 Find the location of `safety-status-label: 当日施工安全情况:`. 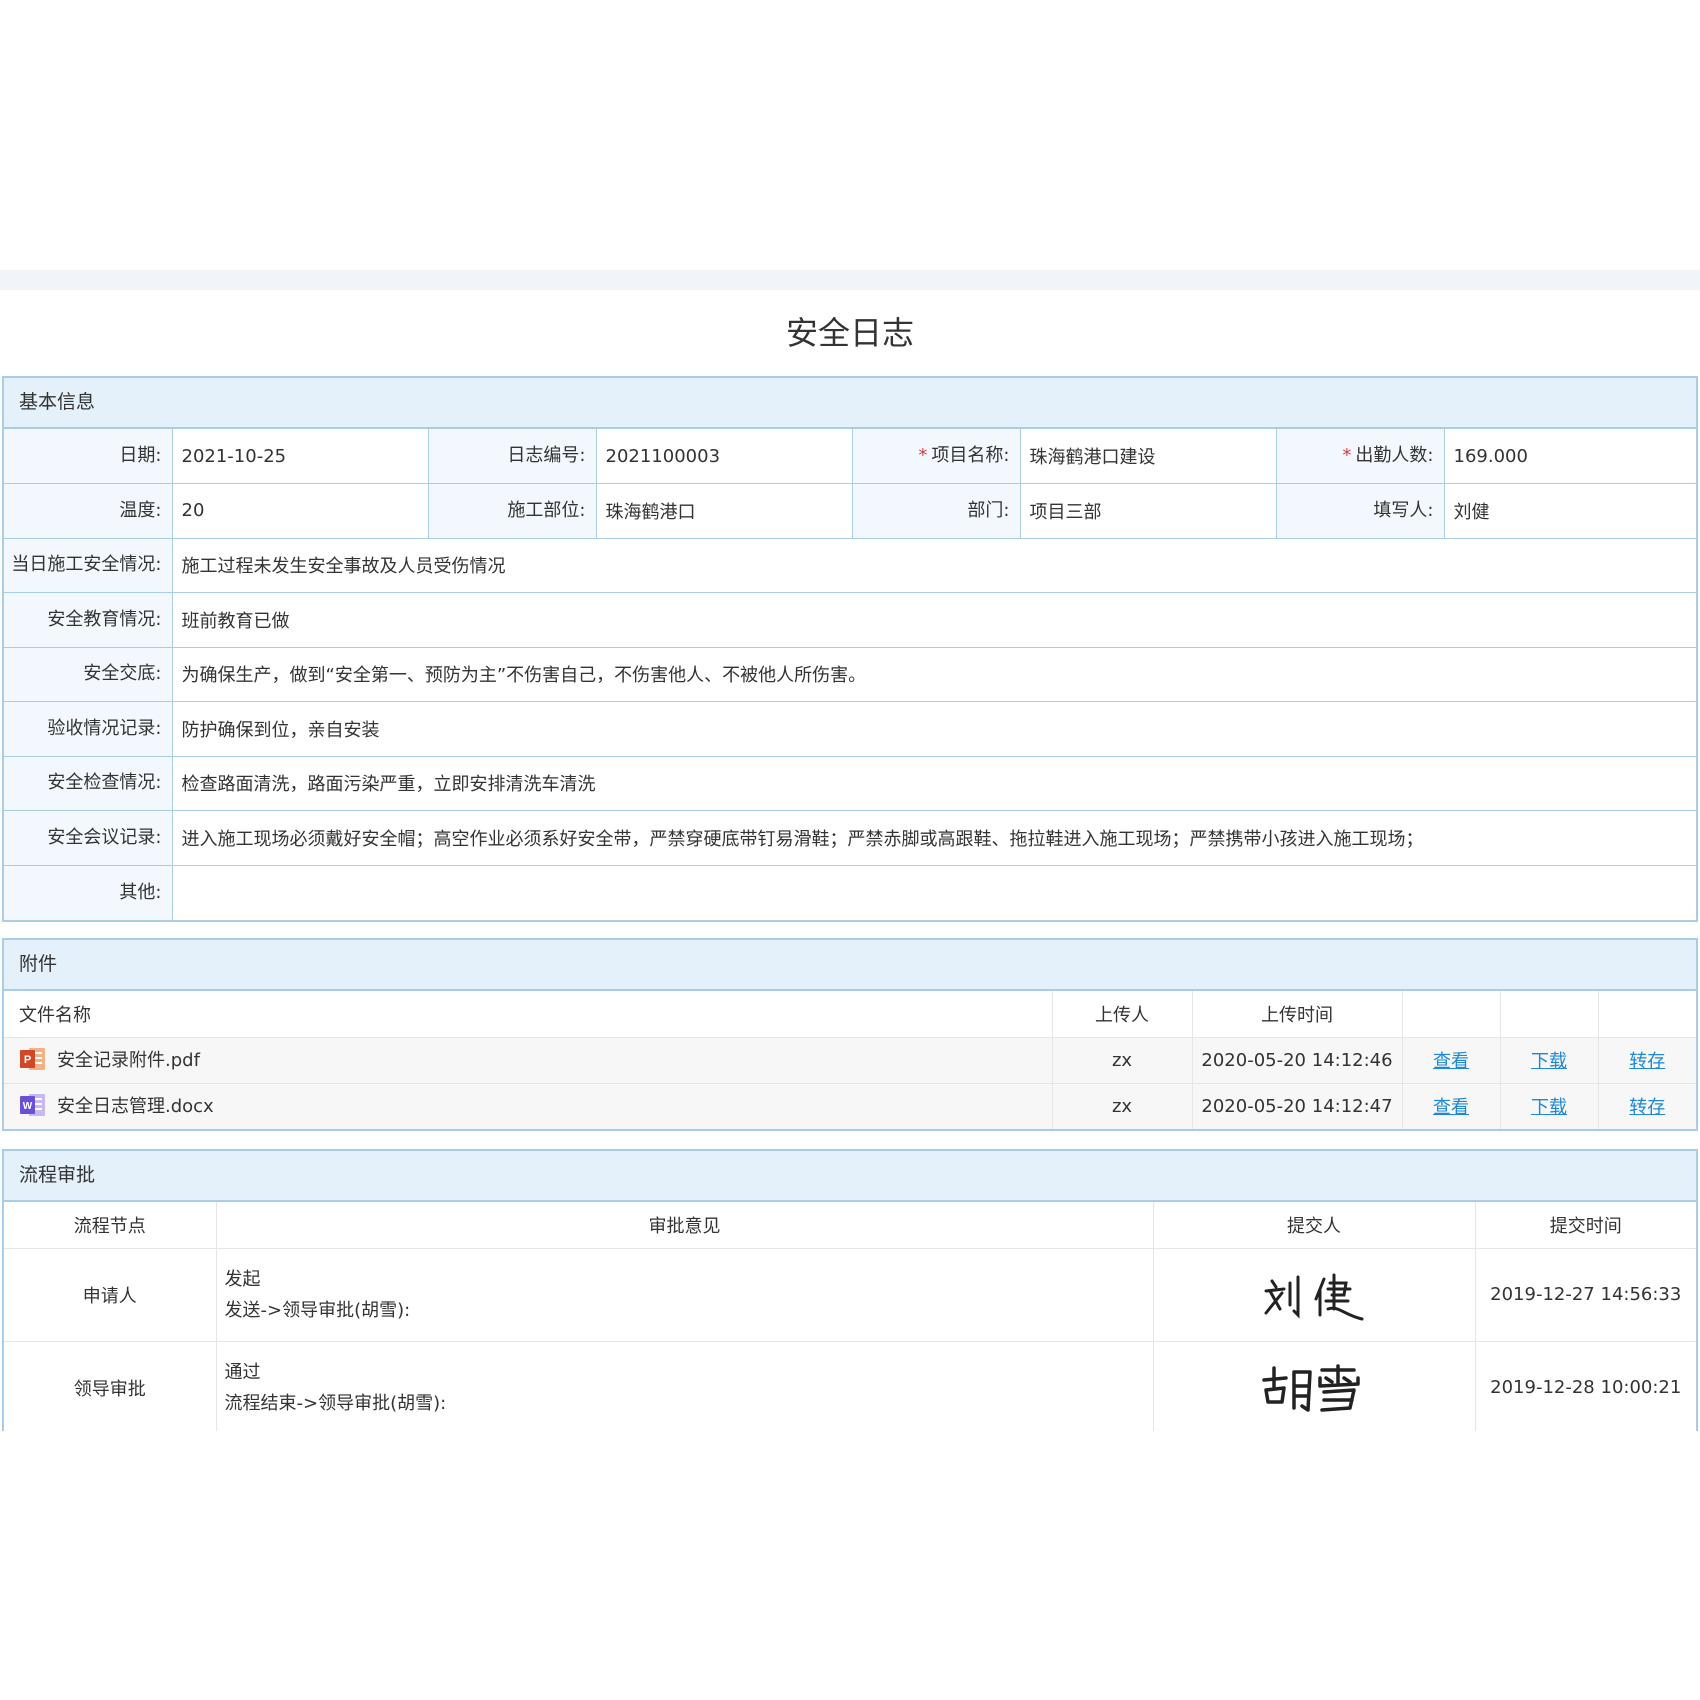

safety-status-label: 当日施工安全情况: is located at coordinates (88, 565).